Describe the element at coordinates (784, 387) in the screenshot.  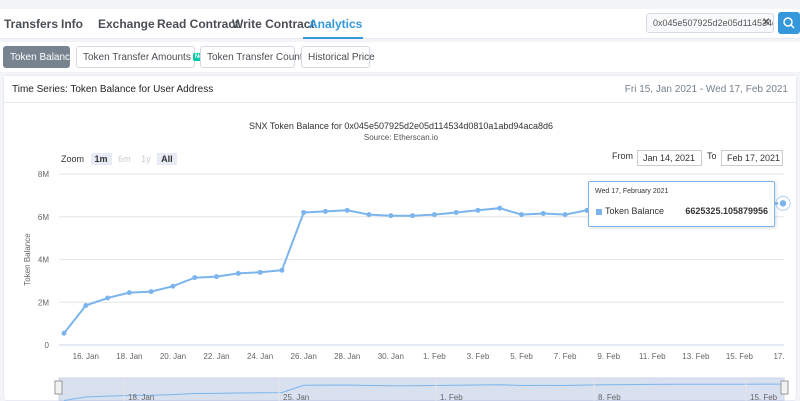
I see `navigator-handle-right` at that location.